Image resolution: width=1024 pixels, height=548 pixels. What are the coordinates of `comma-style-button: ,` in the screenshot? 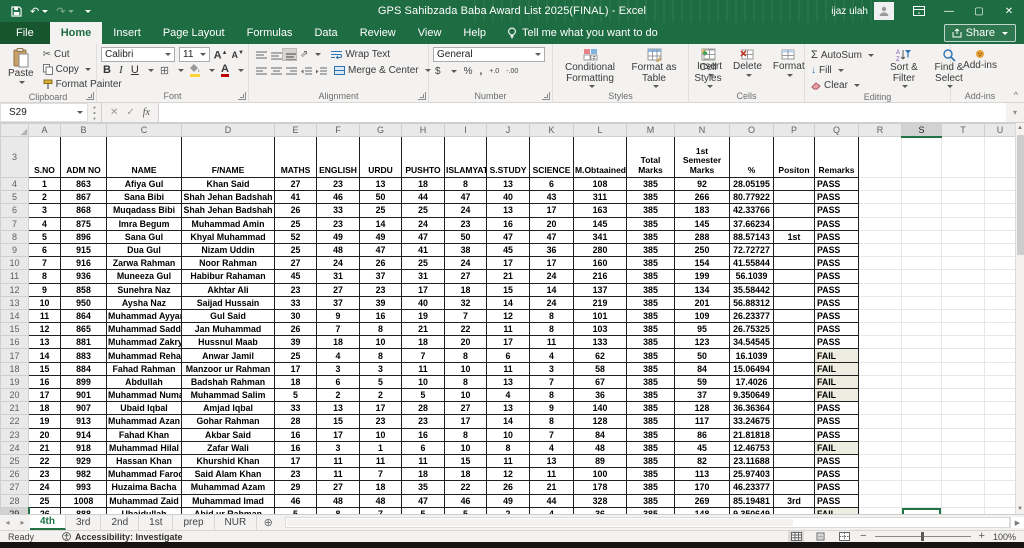 It's located at (480, 71).